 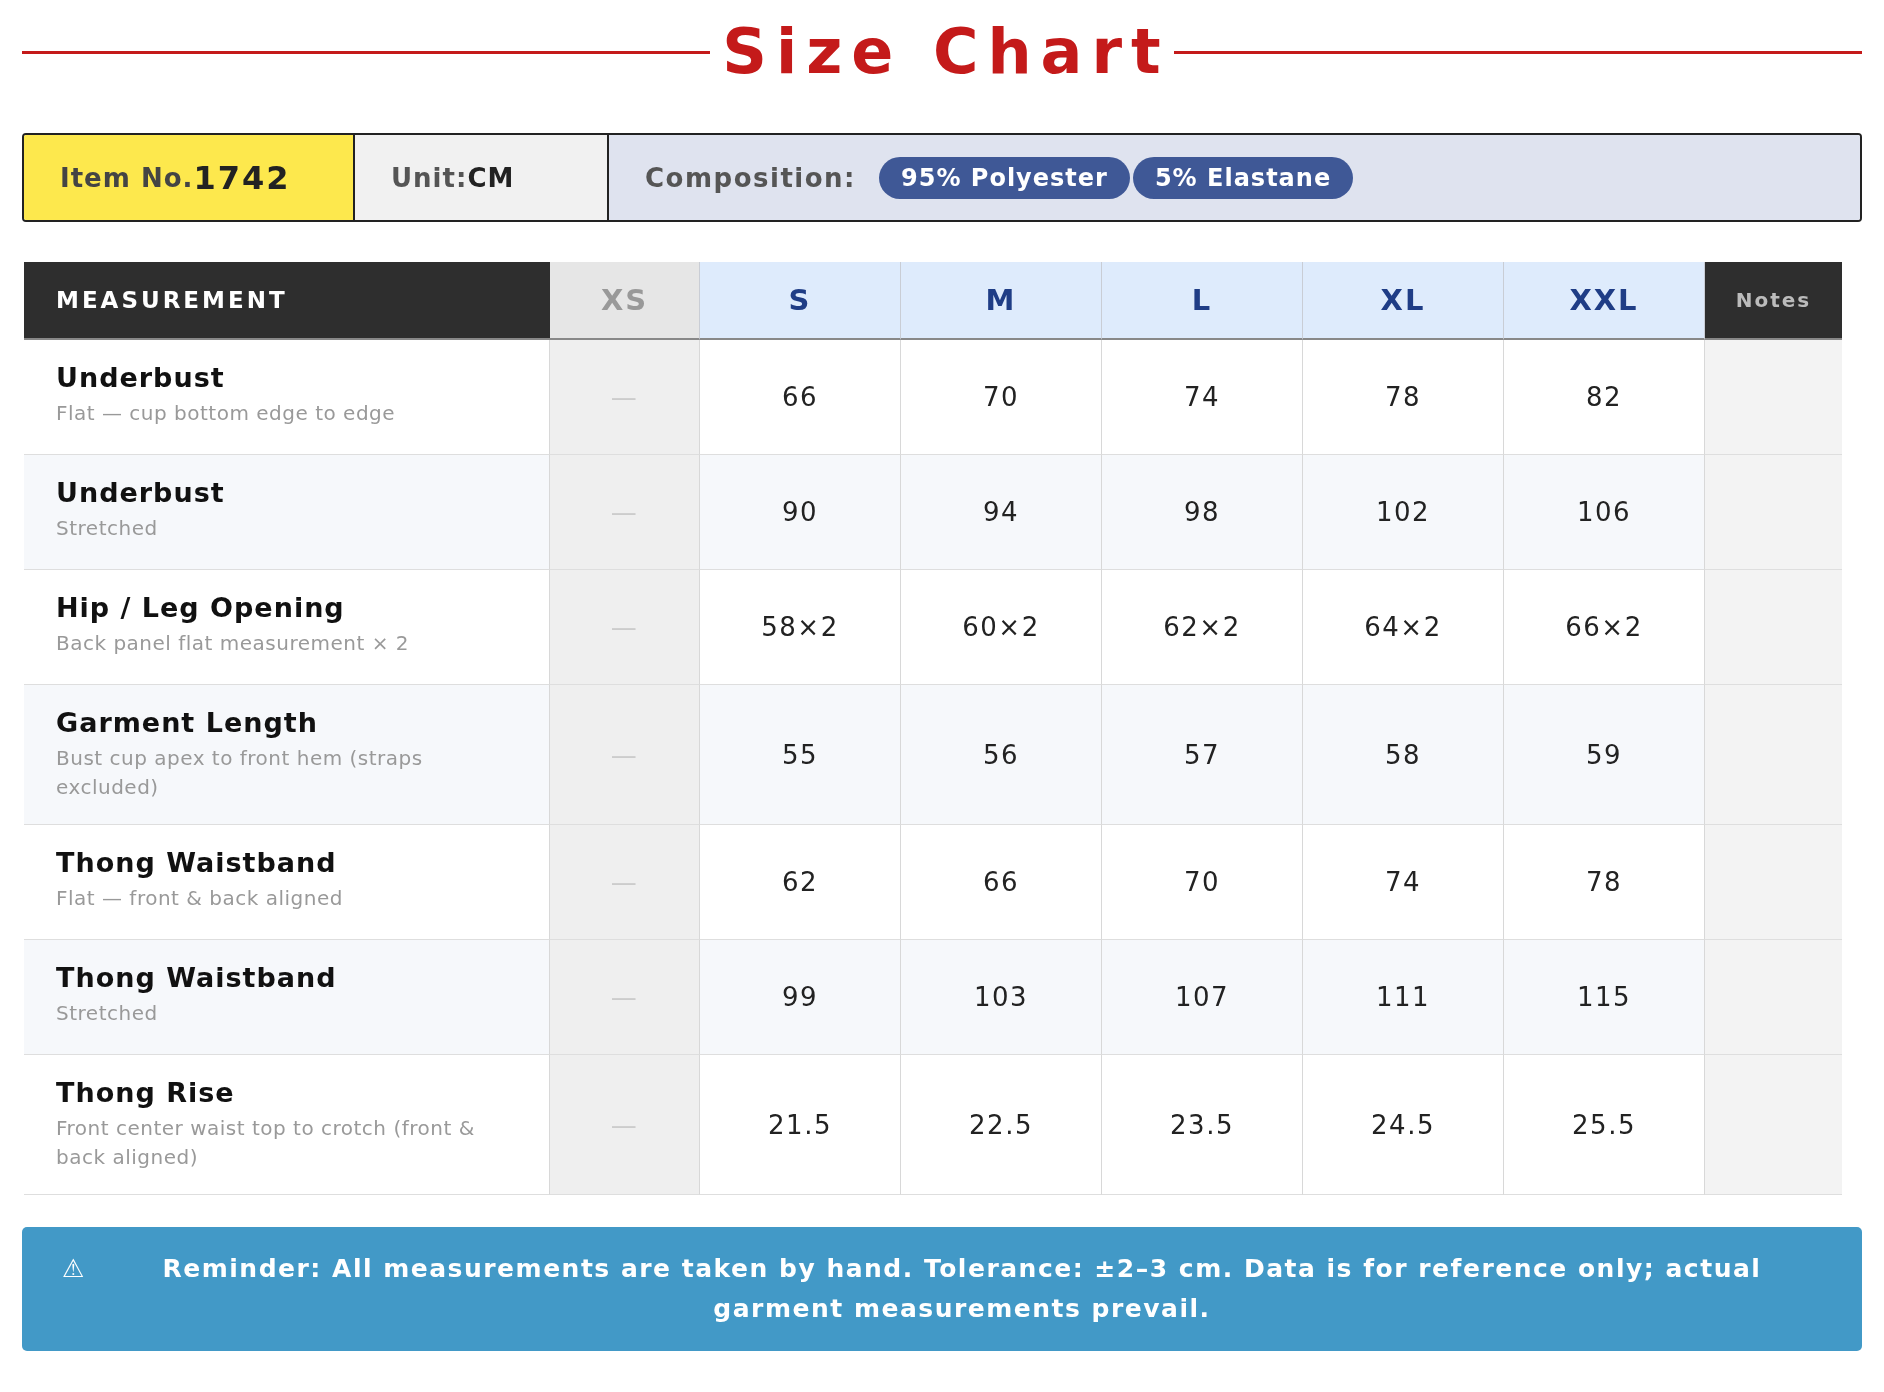 I want to click on table-cell: 55, so click(x=800, y=754).